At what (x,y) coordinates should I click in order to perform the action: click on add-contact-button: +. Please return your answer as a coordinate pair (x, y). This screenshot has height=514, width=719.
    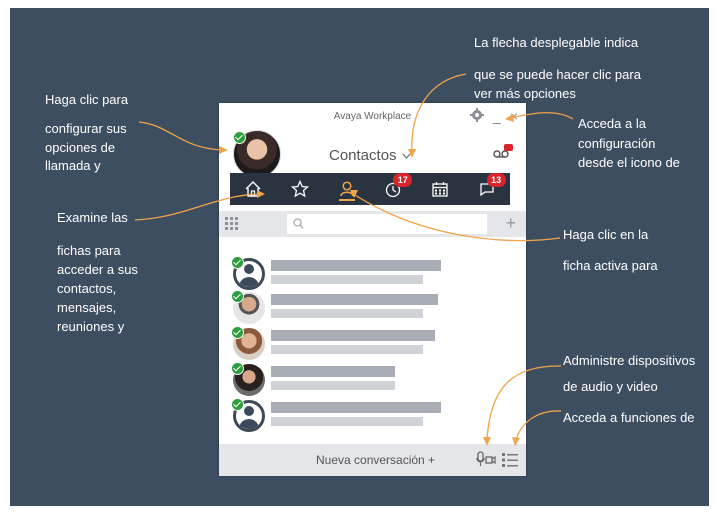
    Looking at the image, I should click on (510, 223).